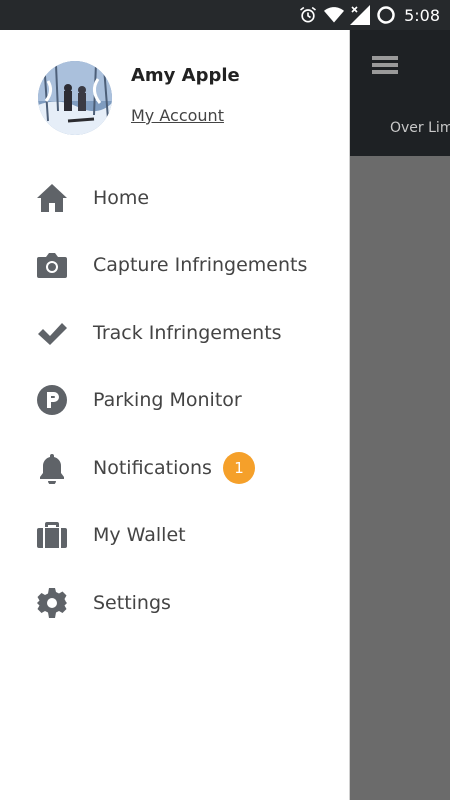  I want to click on alarm-icon, so click(308, 15).